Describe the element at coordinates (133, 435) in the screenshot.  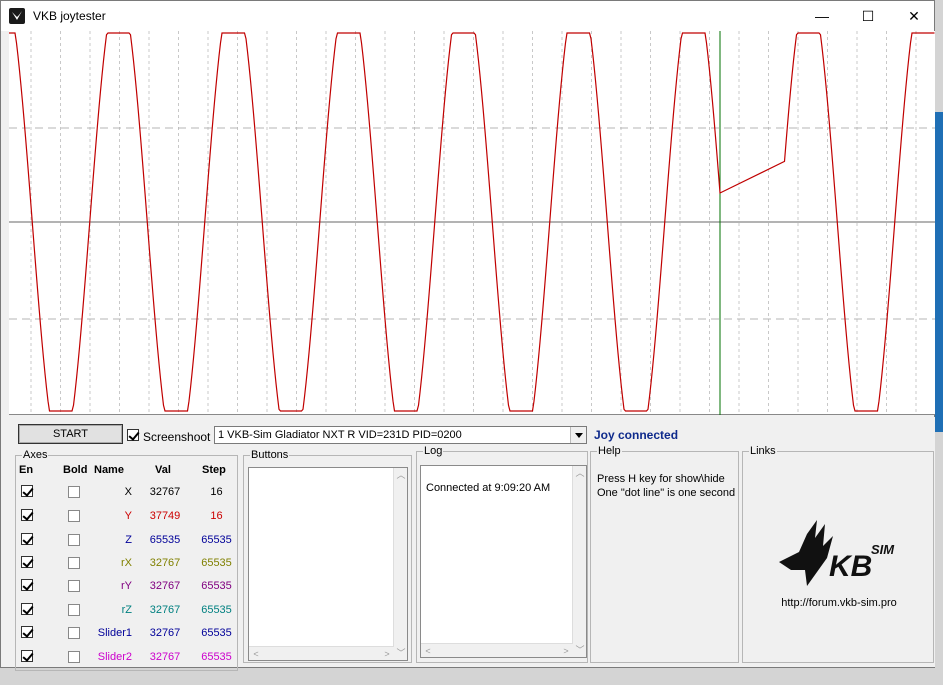
I see `screenshot-checkbox` at that location.